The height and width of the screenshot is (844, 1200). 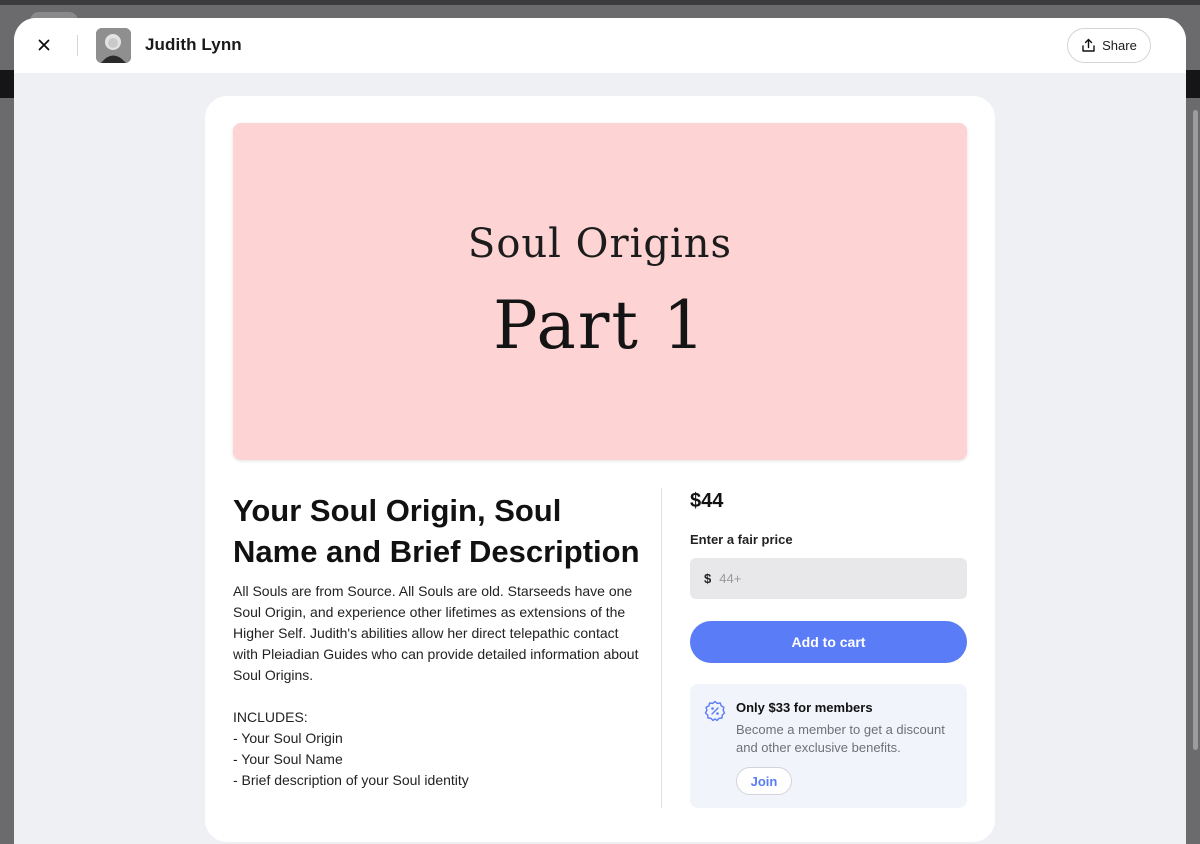 I want to click on avatar-photo, so click(x=113, y=45).